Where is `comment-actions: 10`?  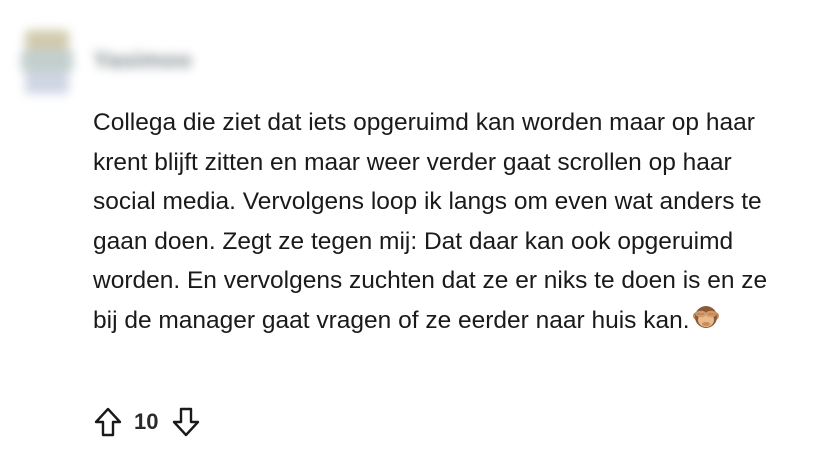
comment-actions: 10 is located at coordinates (147, 422).